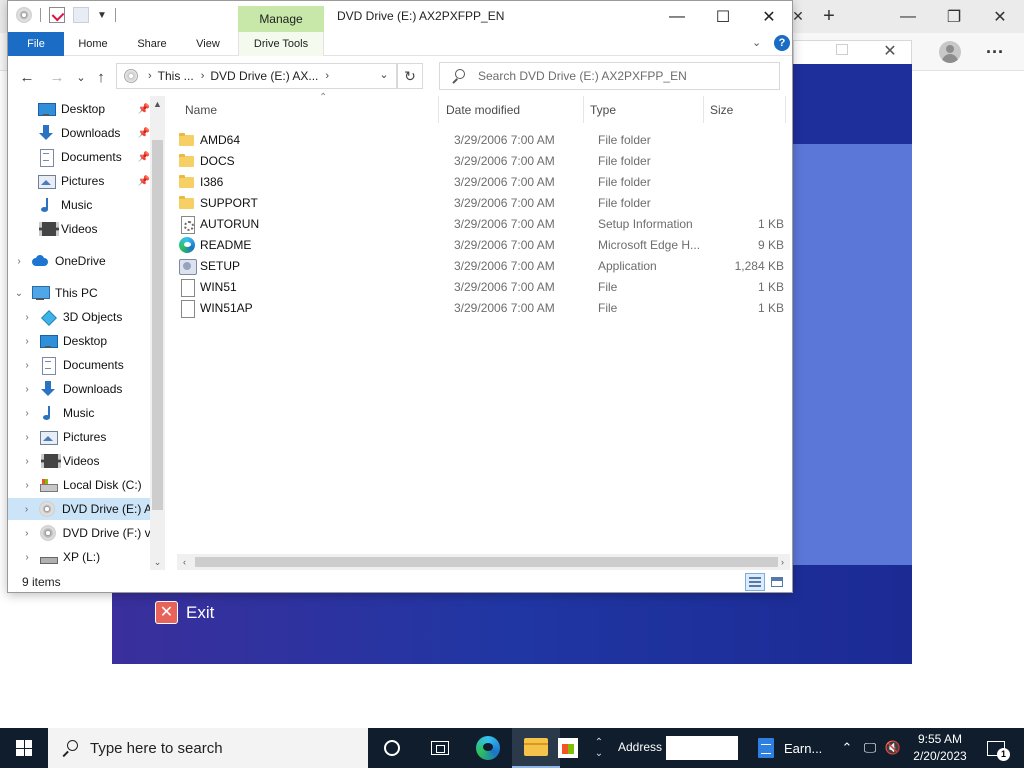 This screenshot has width=1024, height=768. I want to click on navigation-scrollbar: ▲ ⌄, so click(157, 333).